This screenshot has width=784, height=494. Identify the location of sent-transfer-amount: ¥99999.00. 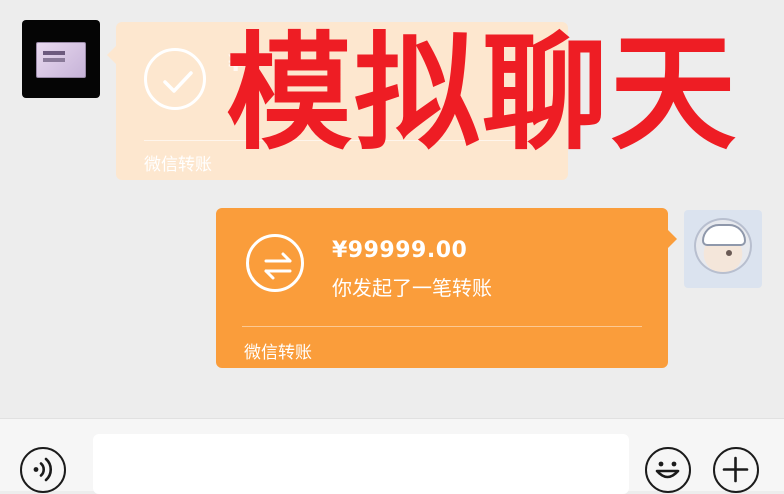
(400, 250).